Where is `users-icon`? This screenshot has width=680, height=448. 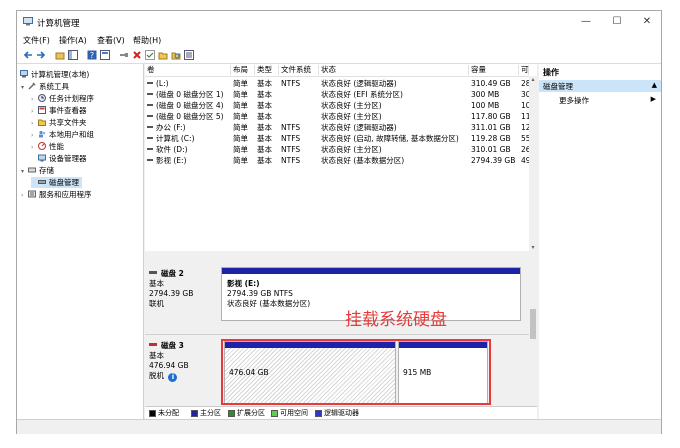
users-icon is located at coordinates (42, 134).